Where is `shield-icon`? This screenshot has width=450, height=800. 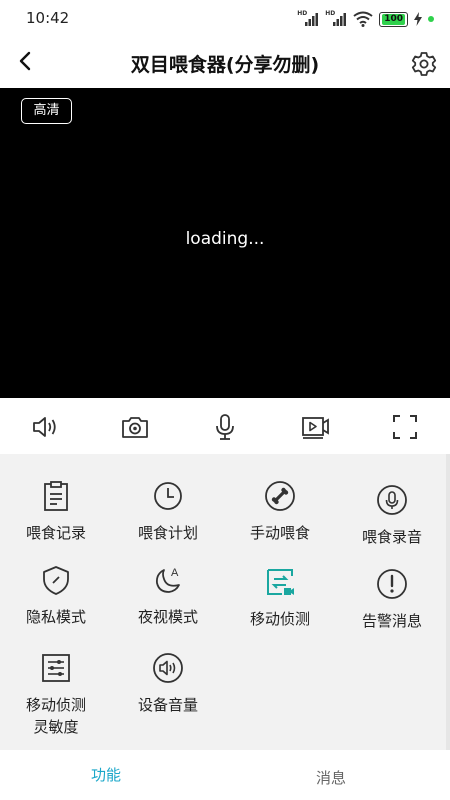 shield-icon is located at coordinates (56, 580).